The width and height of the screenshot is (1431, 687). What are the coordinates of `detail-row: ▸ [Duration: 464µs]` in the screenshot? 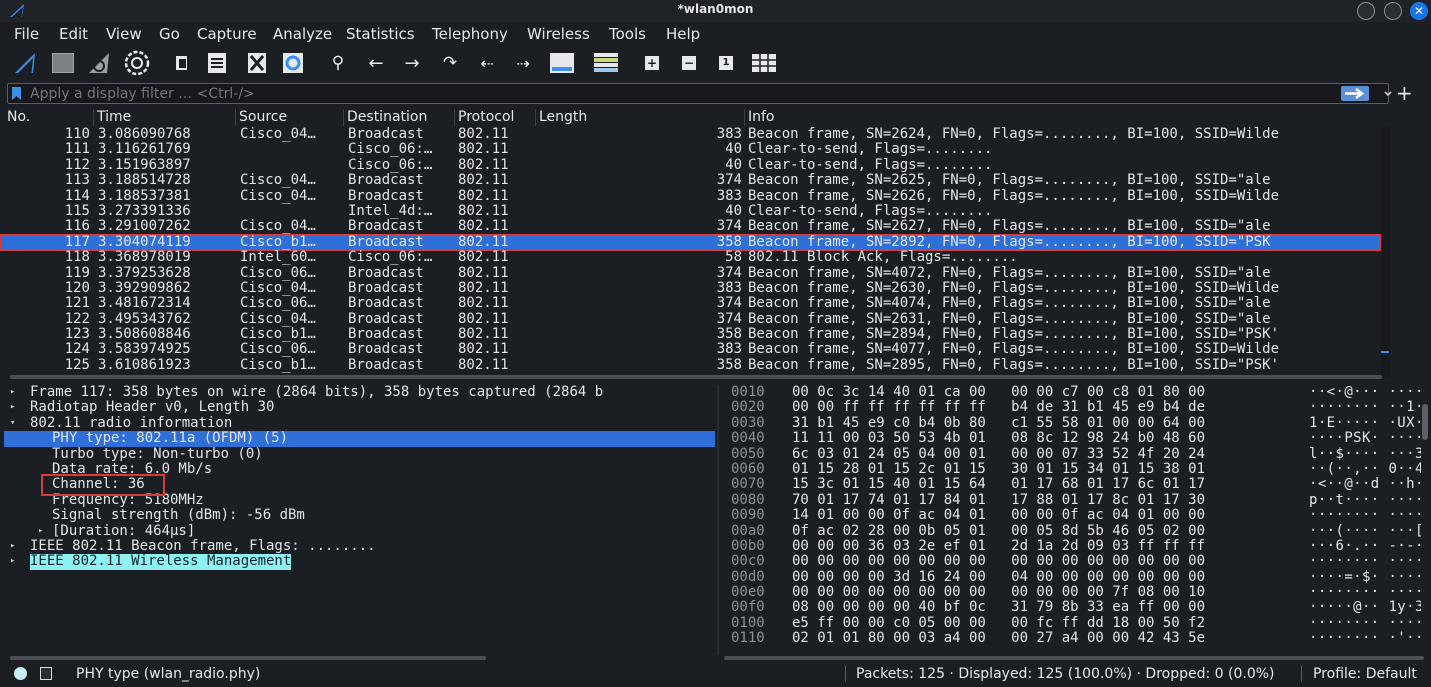 It's located at (359, 531).